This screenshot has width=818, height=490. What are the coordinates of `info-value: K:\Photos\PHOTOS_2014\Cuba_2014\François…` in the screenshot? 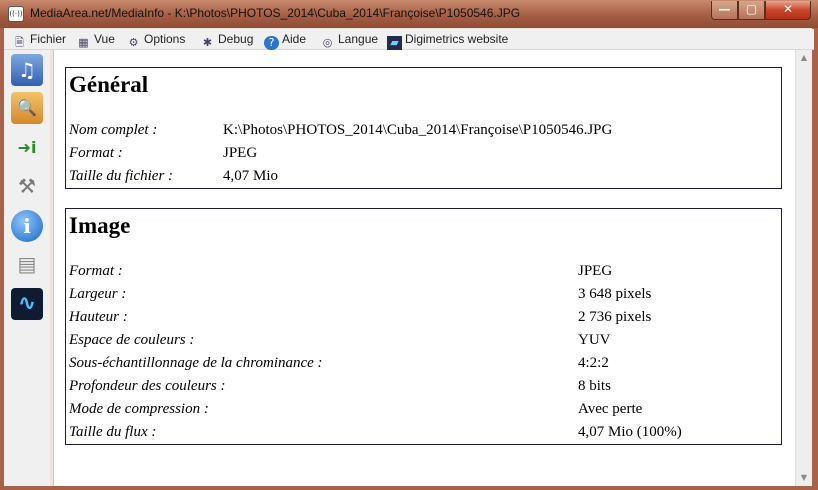 It's located at (418, 130).